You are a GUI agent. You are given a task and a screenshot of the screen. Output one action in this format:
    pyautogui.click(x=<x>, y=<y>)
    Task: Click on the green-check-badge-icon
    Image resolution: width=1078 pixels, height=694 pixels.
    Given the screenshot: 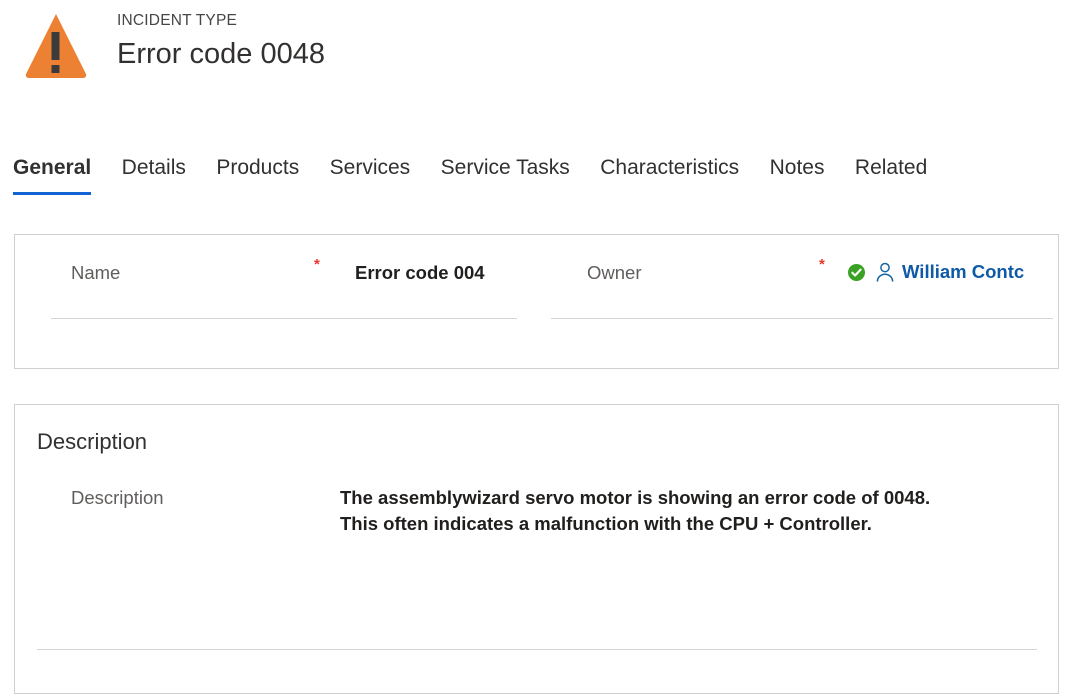 What is the action you would take?
    pyautogui.click(x=856, y=272)
    